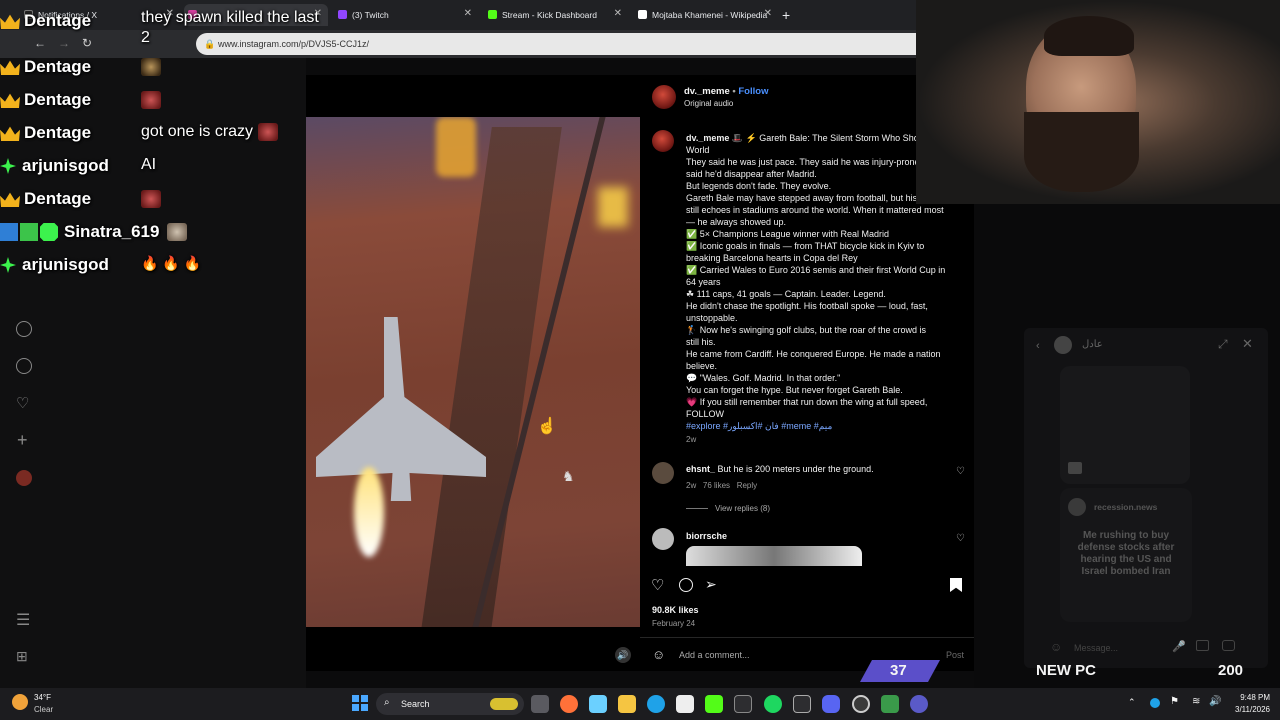 Image resolution: width=1280 pixels, height=720 pixels. What do you see at coordinates (87, 43) in the screenshot?
I see `reload-icon: ↻` at bounding box center [87, 43].